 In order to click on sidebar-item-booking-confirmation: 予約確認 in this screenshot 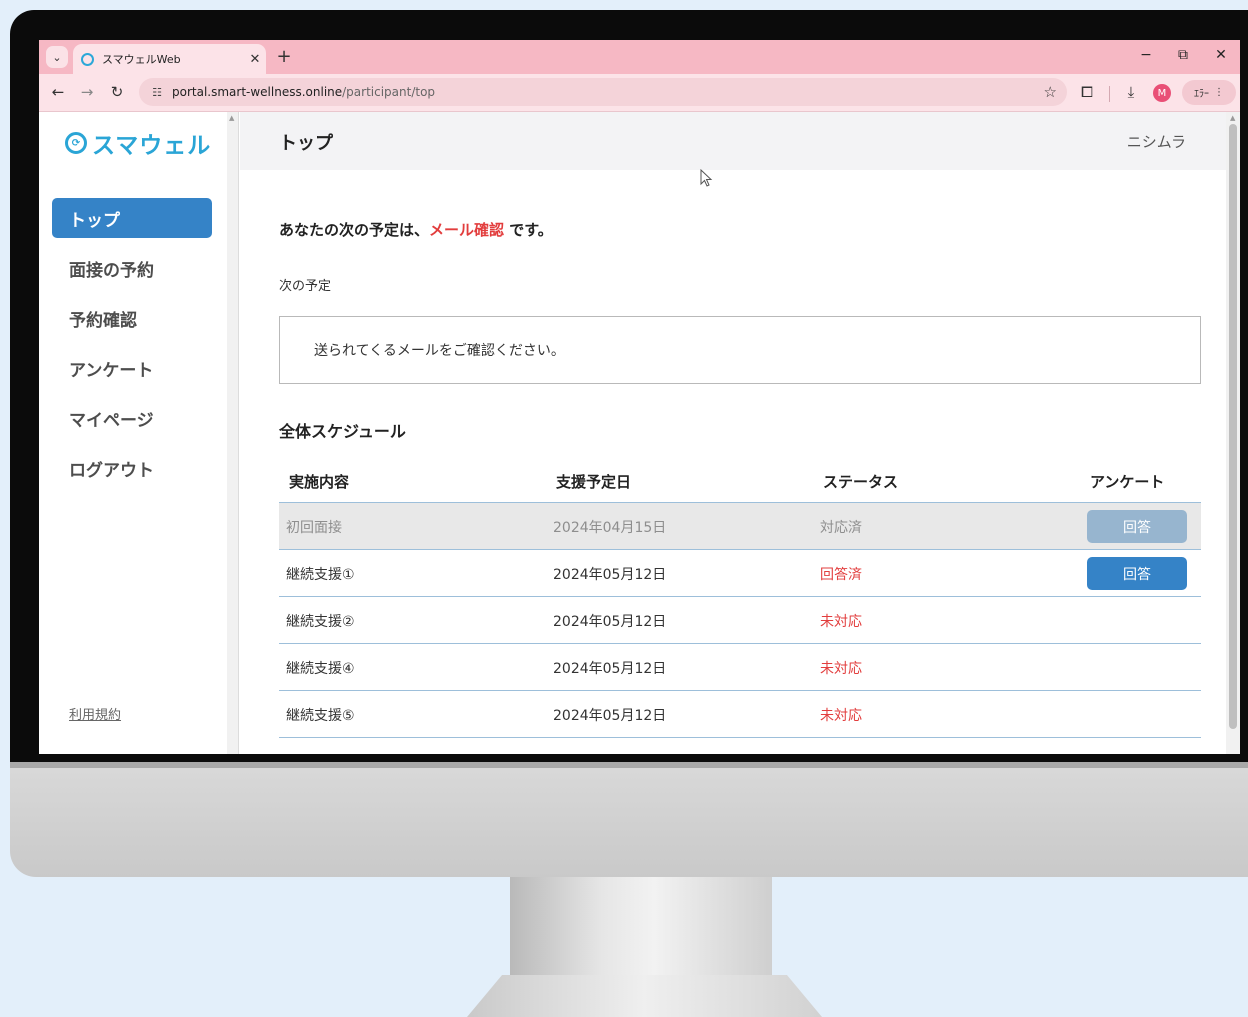, I will do `click(132, 318)`.